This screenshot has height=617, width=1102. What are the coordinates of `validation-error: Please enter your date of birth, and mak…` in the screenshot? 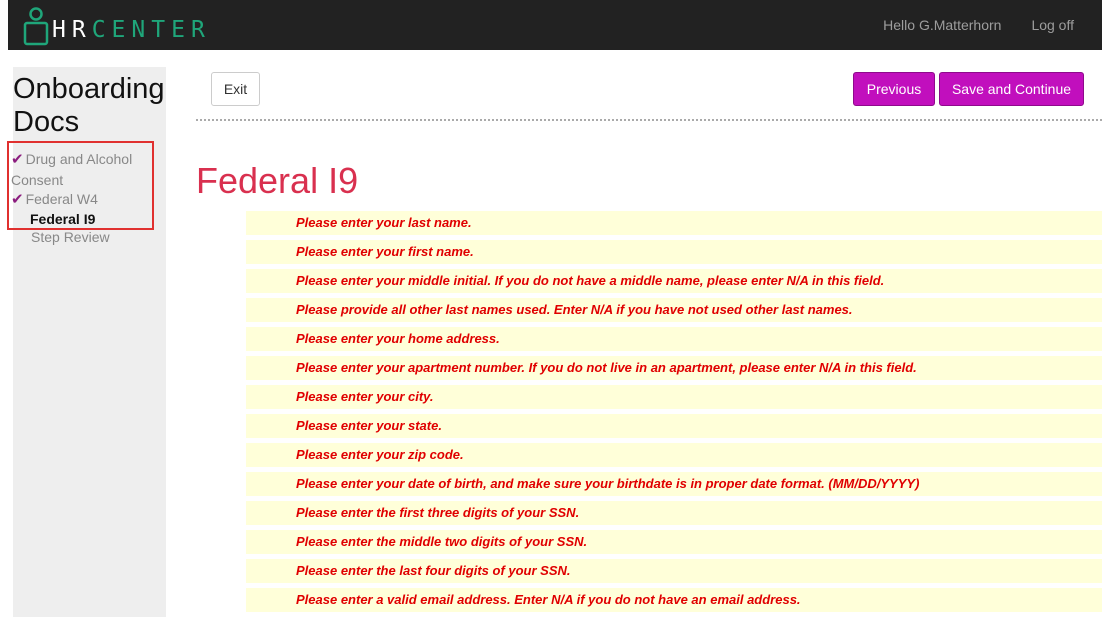 It's located at (674, 484).